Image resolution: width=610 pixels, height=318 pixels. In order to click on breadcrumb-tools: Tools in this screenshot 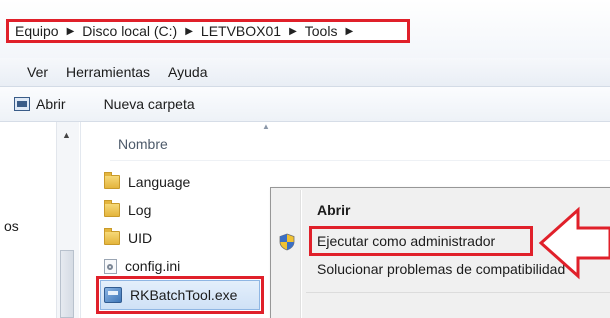, I will do `click(321, 31)`.